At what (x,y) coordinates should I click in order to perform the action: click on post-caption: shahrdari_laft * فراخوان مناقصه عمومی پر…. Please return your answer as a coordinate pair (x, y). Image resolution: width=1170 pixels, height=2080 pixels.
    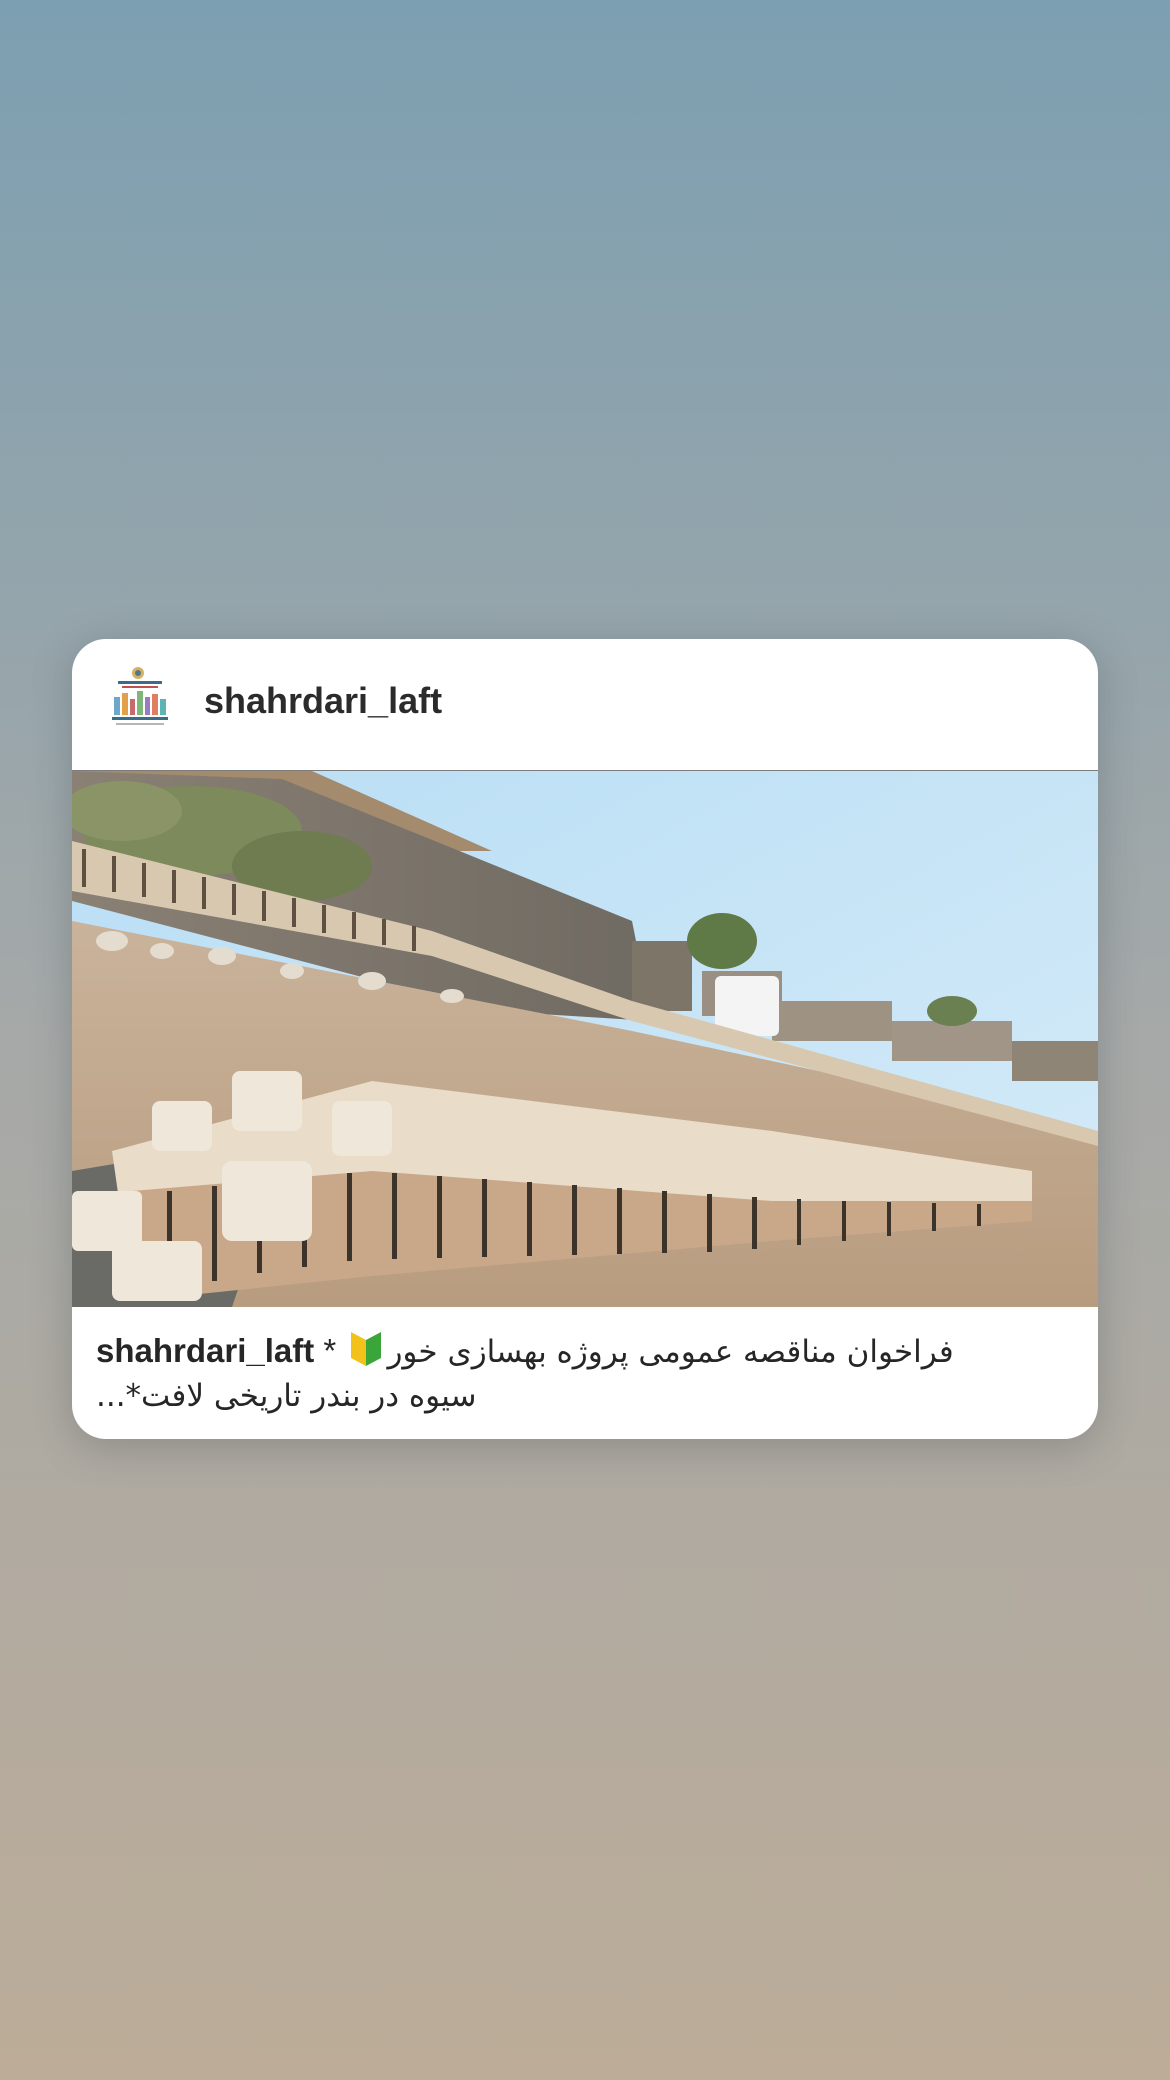
    Looking at the image, I should click on (591, 1373).